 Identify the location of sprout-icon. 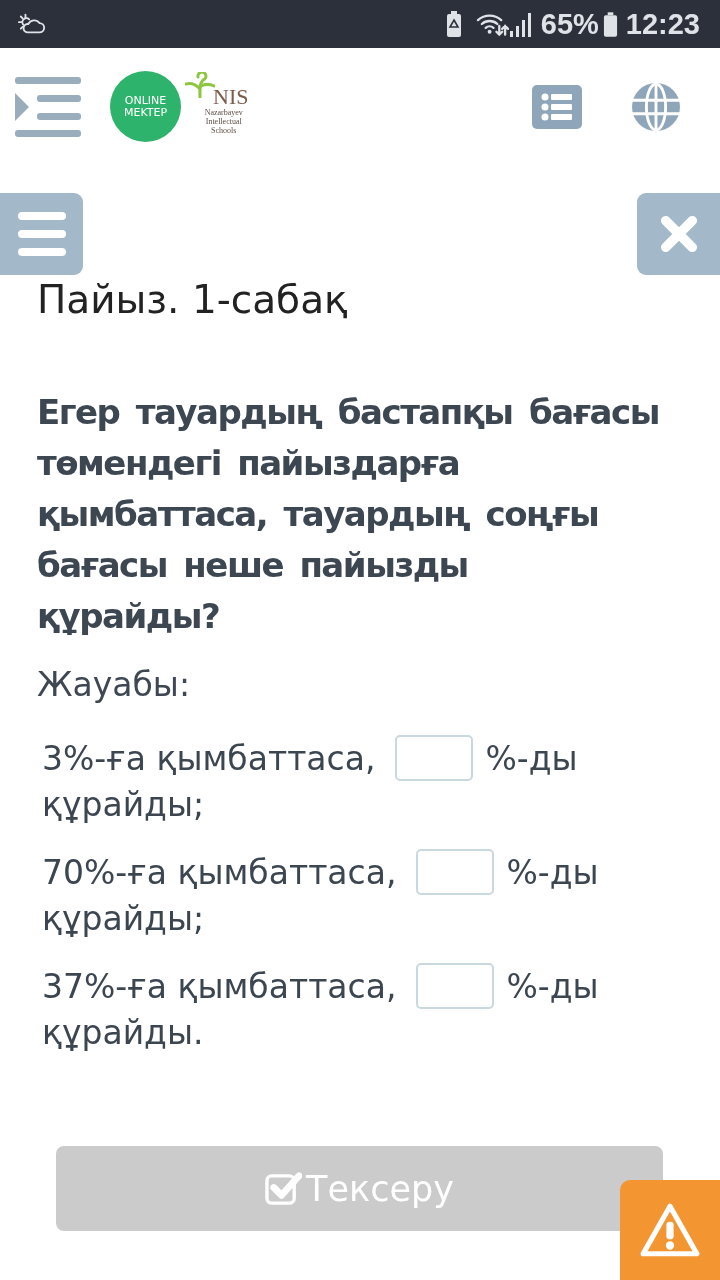
(200, 85).